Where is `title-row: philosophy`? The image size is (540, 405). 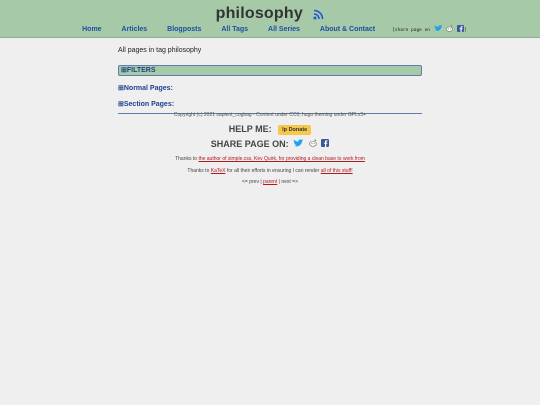
title-row: philosophy is located at coordinates (270, 15).